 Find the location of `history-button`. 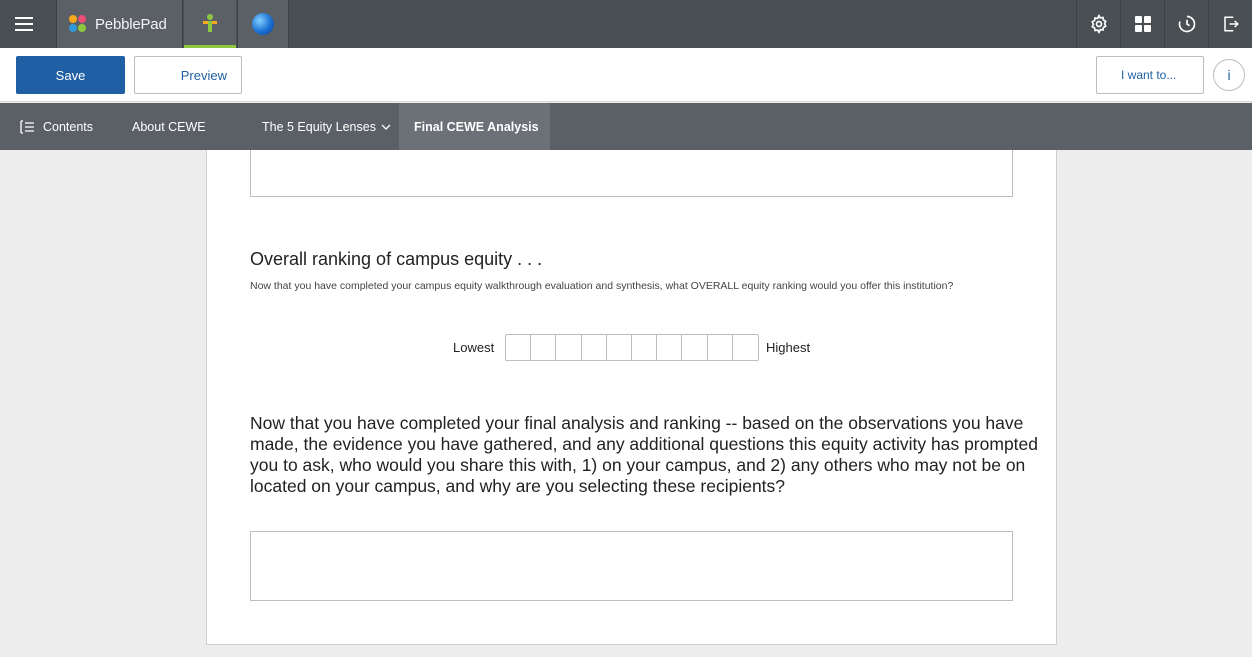

history-button is located at coordinates (1186, 24).